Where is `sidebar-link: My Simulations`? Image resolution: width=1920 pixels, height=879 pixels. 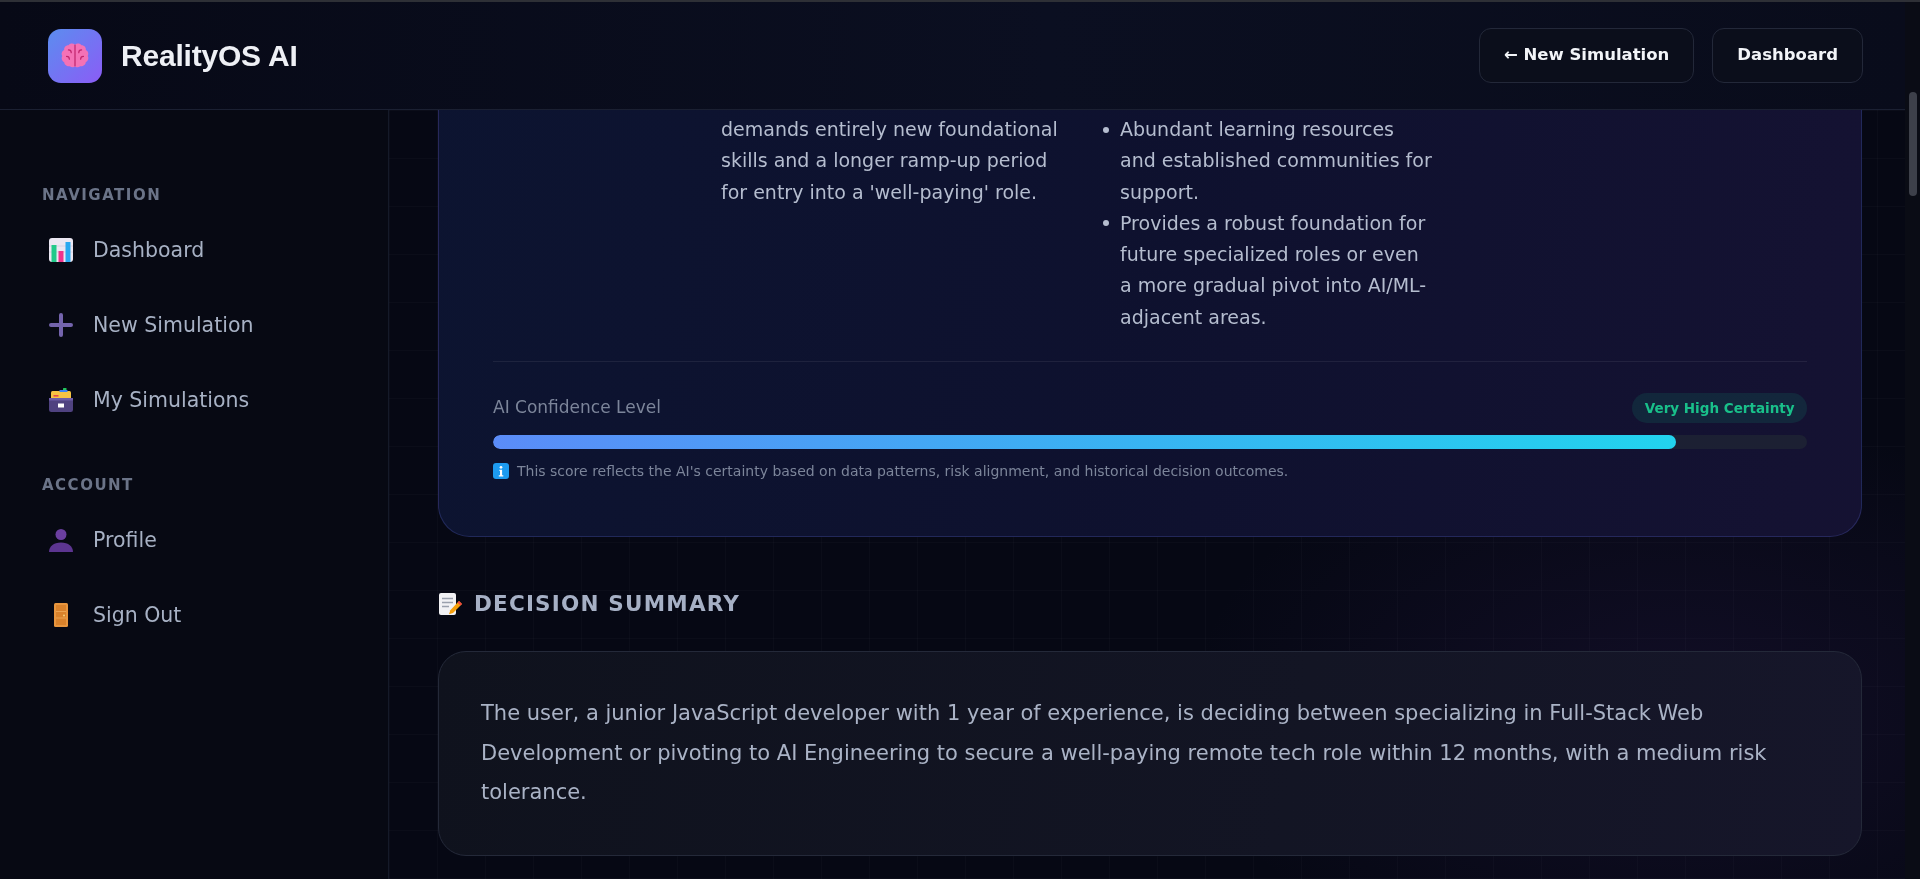 sidebar-link: My Simulations is located at coordinates (199, 400).